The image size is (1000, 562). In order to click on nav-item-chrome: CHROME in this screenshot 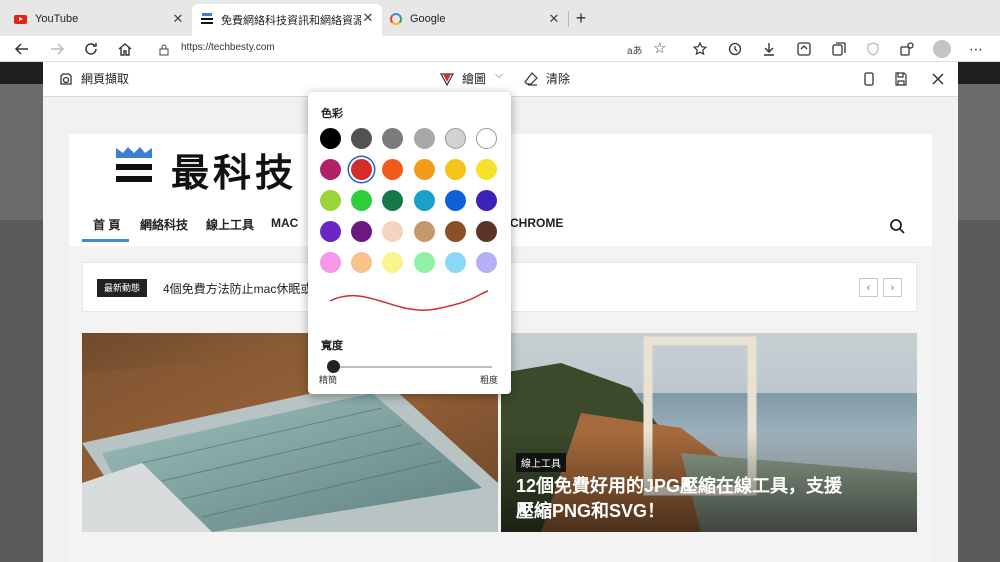, I will do `click(536, 223)`.